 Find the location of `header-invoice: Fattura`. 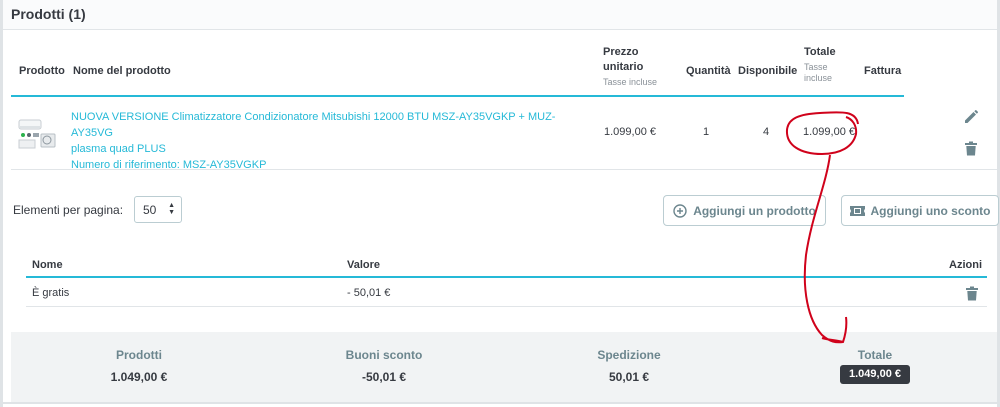

header-invoice: Fattura is located at coordinates (883, 71).